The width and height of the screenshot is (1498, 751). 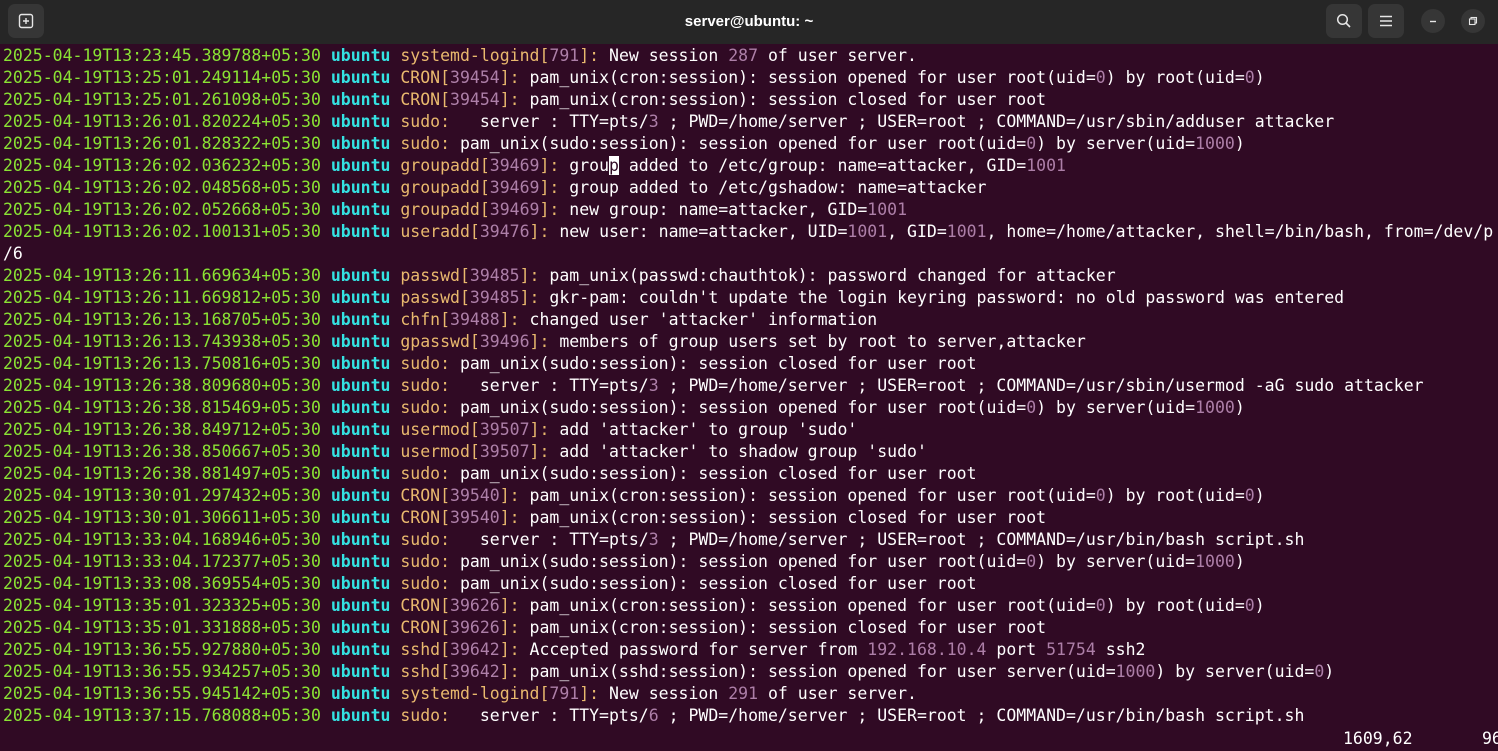 I want to click on search-button, so click(x=1344, y=21).